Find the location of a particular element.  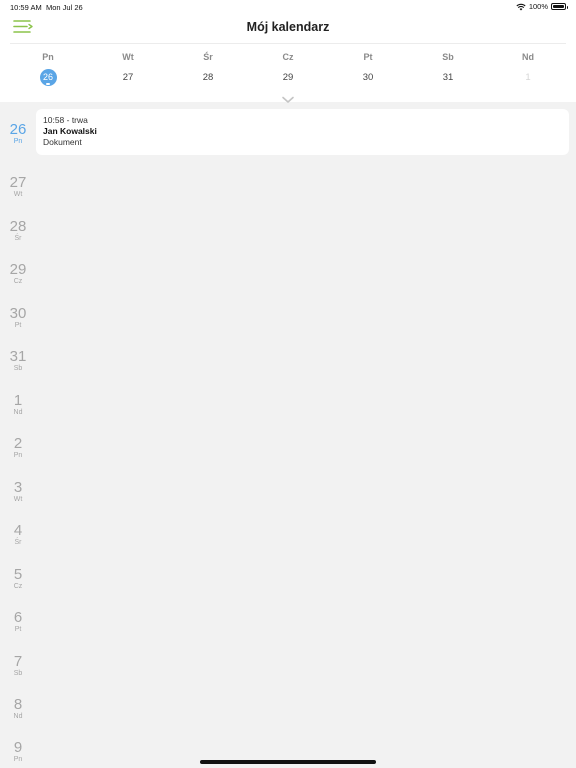

event-time: 10:58 - trwa is located at coordinates (65, 120).